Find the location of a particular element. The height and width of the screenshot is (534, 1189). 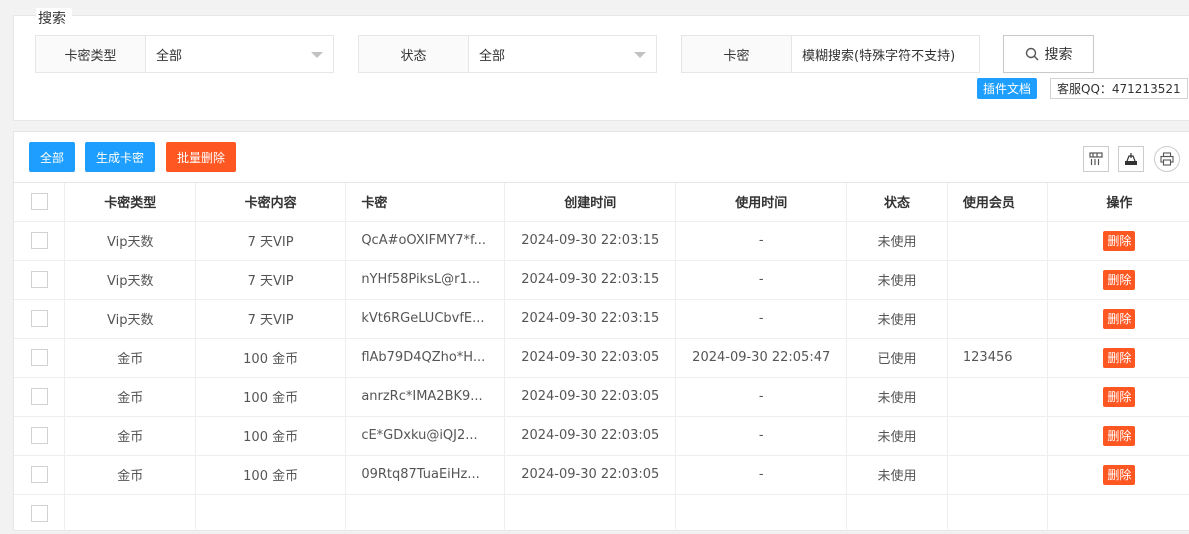

cell-card-type: Vip天数 is located at coordinates (130, 280).